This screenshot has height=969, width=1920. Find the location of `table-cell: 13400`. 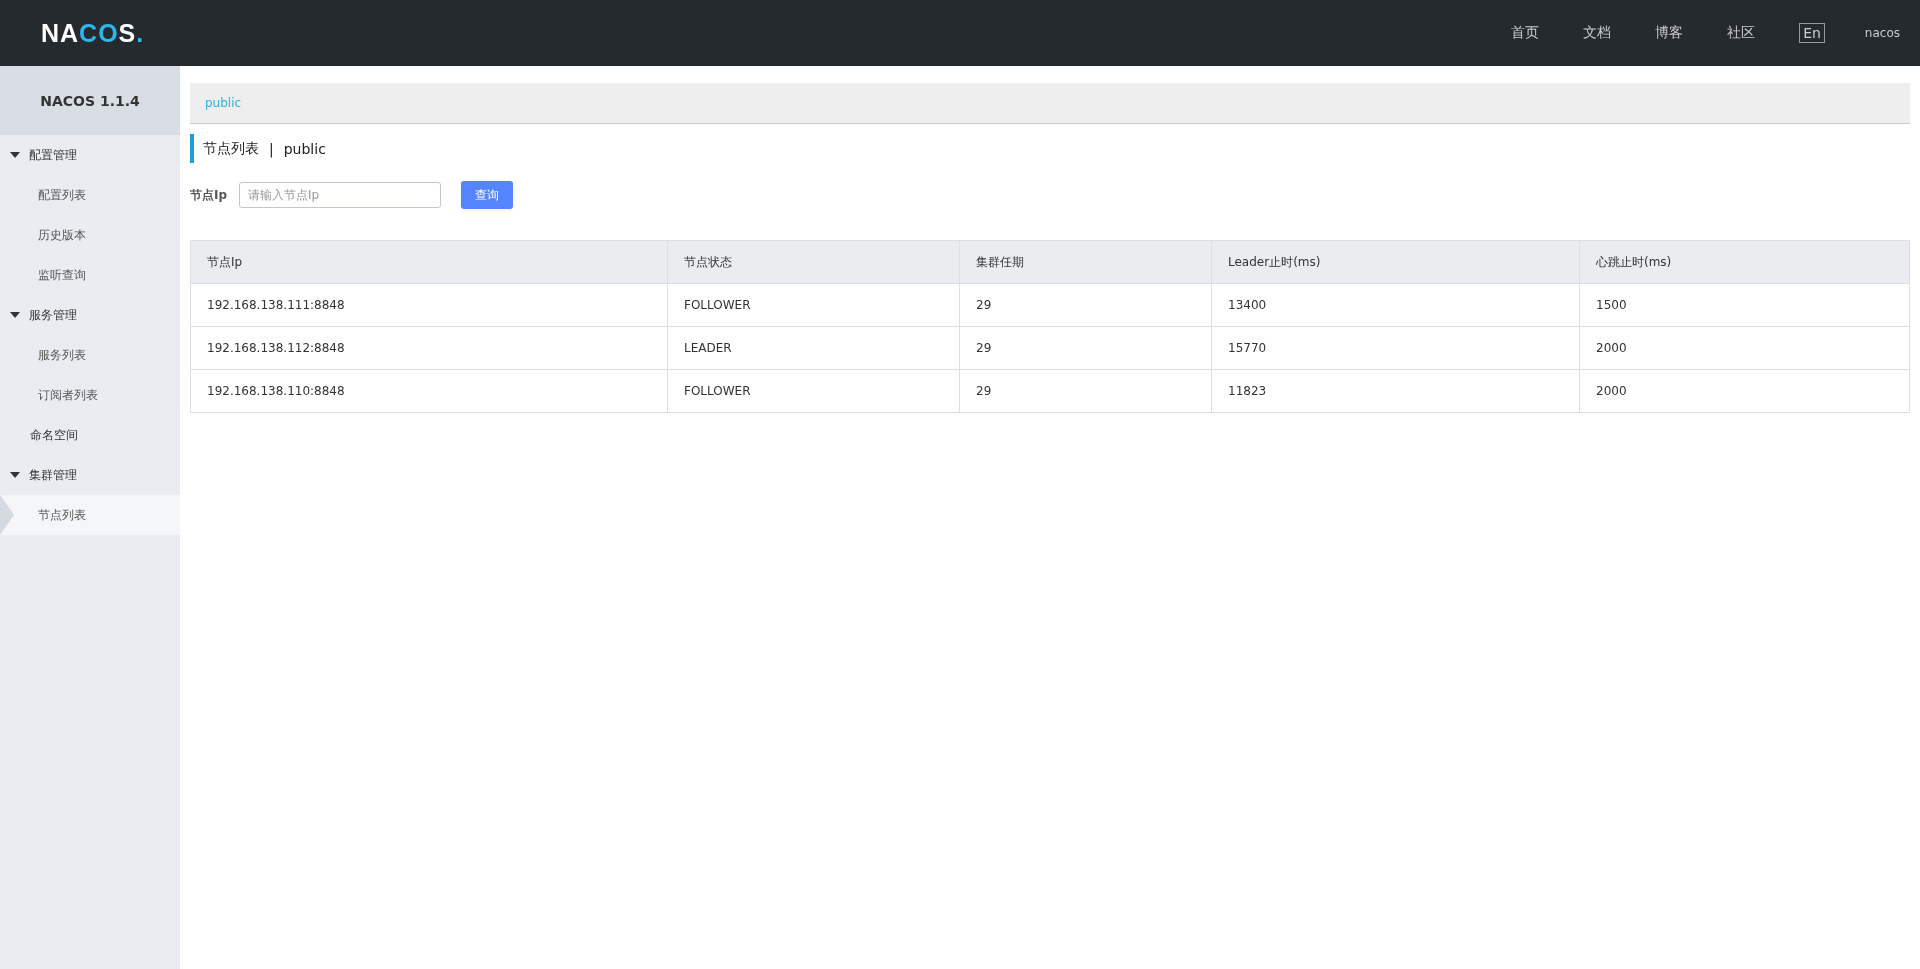

table-cell: 13400 is located at coordinates (1395, 305).